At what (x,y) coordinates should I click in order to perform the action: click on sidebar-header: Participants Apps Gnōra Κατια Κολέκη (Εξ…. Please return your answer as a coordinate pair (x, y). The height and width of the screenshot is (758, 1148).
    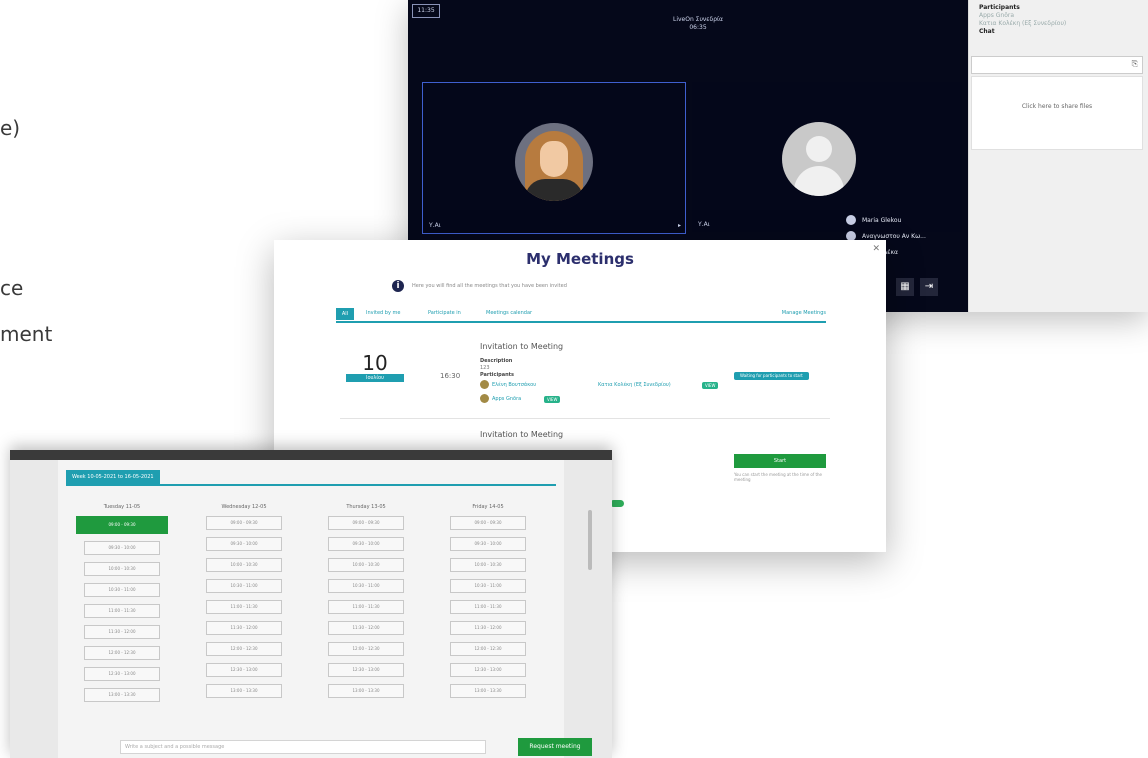
    Looking at the image, I should click on (1022, 20).